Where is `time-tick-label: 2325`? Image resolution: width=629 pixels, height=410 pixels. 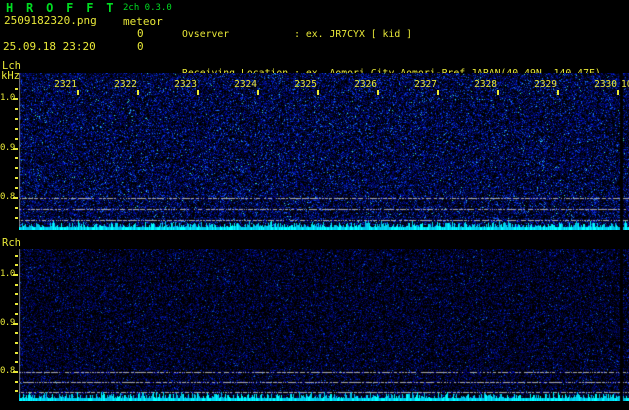 time-tick-label: 2325 is located at coordinates (305, 84).